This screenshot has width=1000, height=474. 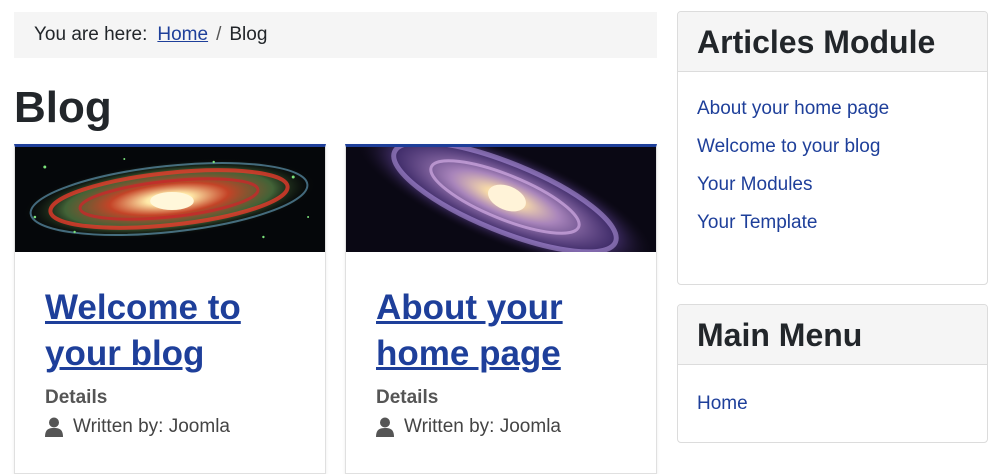 What do you see at coordinates (335, 35) in the screenshot?
I see `breadcrumb: You are here: Home / Blog` at bounding box center [335, 35].